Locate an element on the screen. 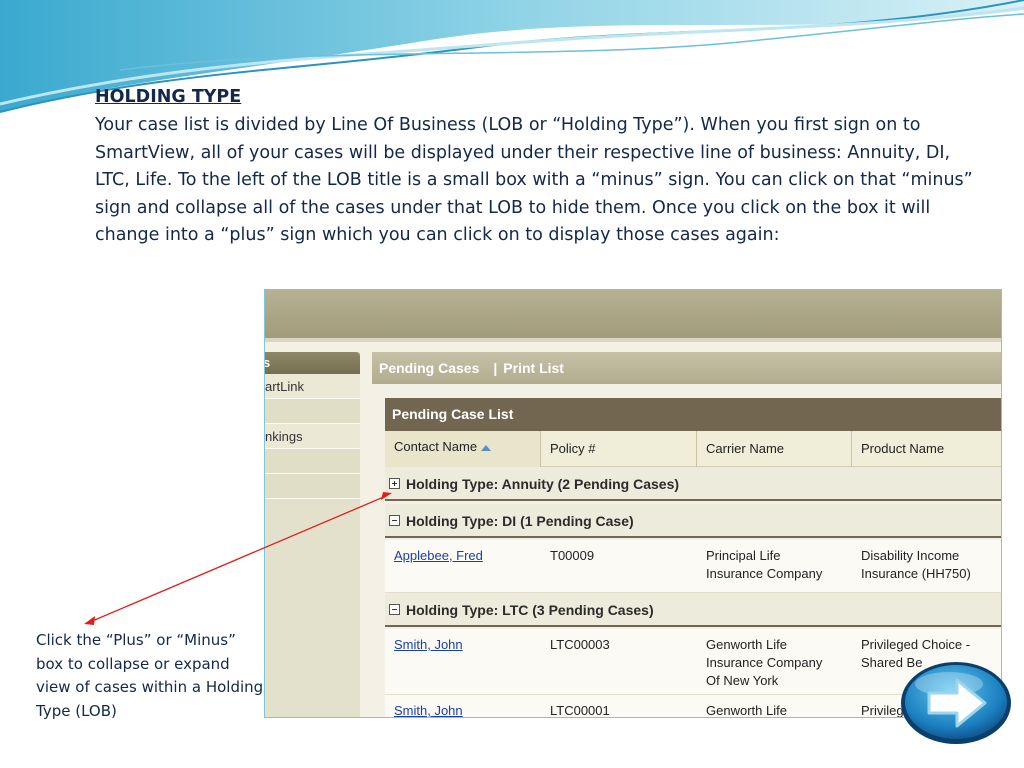 The width and height of the screenshot is (1024, 768). column-product-name: Product Name is located at coordinates (926, 449).